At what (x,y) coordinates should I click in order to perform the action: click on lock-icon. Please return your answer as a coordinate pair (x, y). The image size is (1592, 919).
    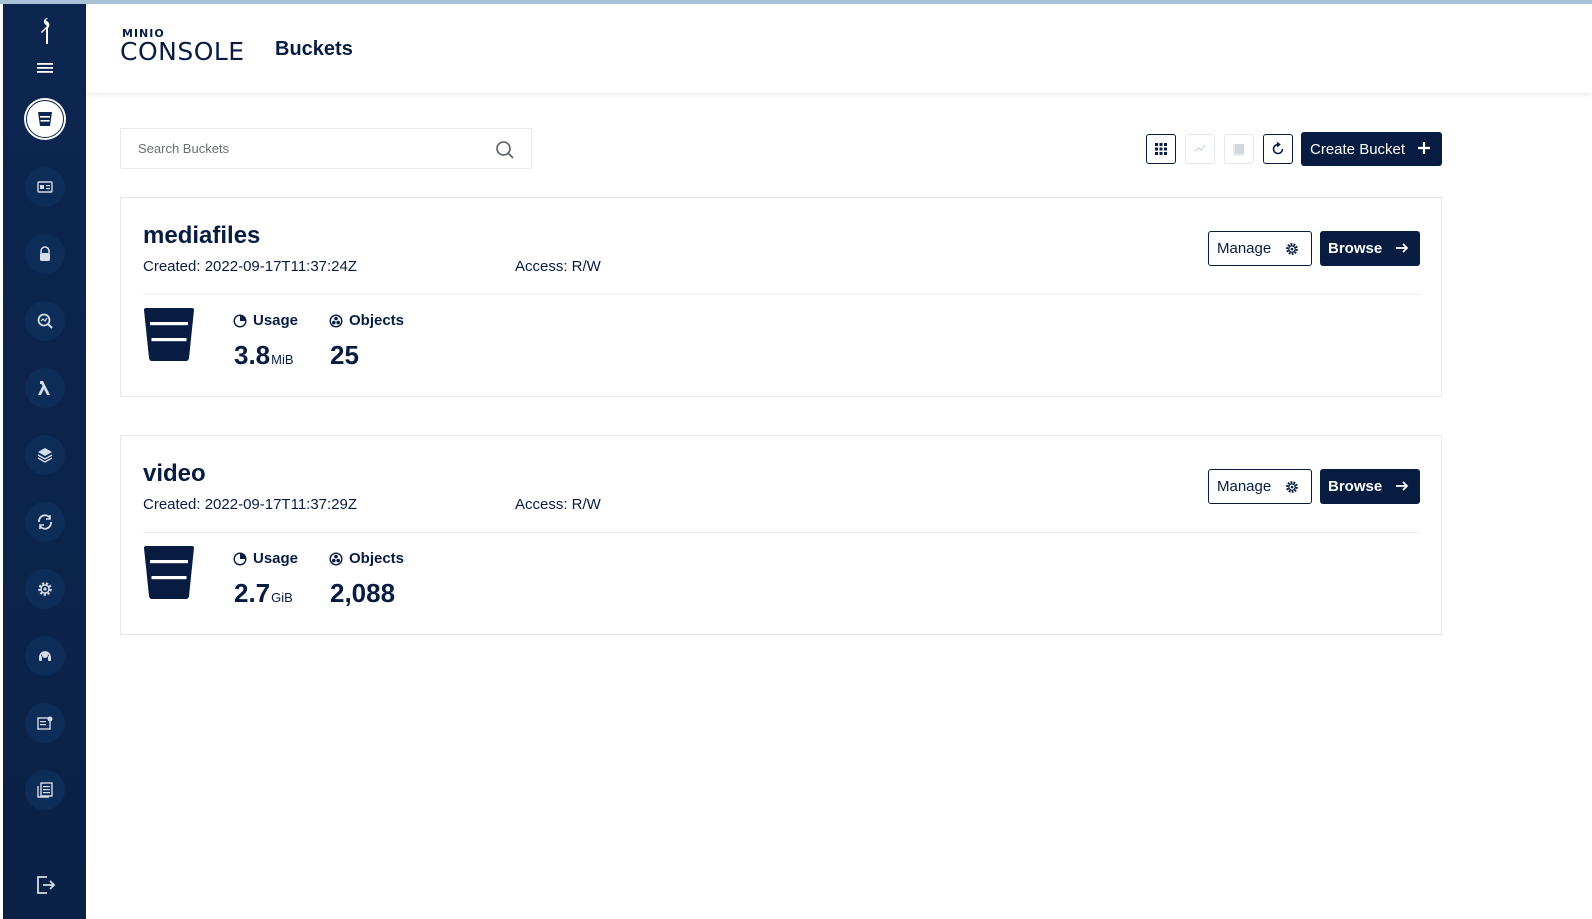
    Looking at the image, I should click on (45, 253).